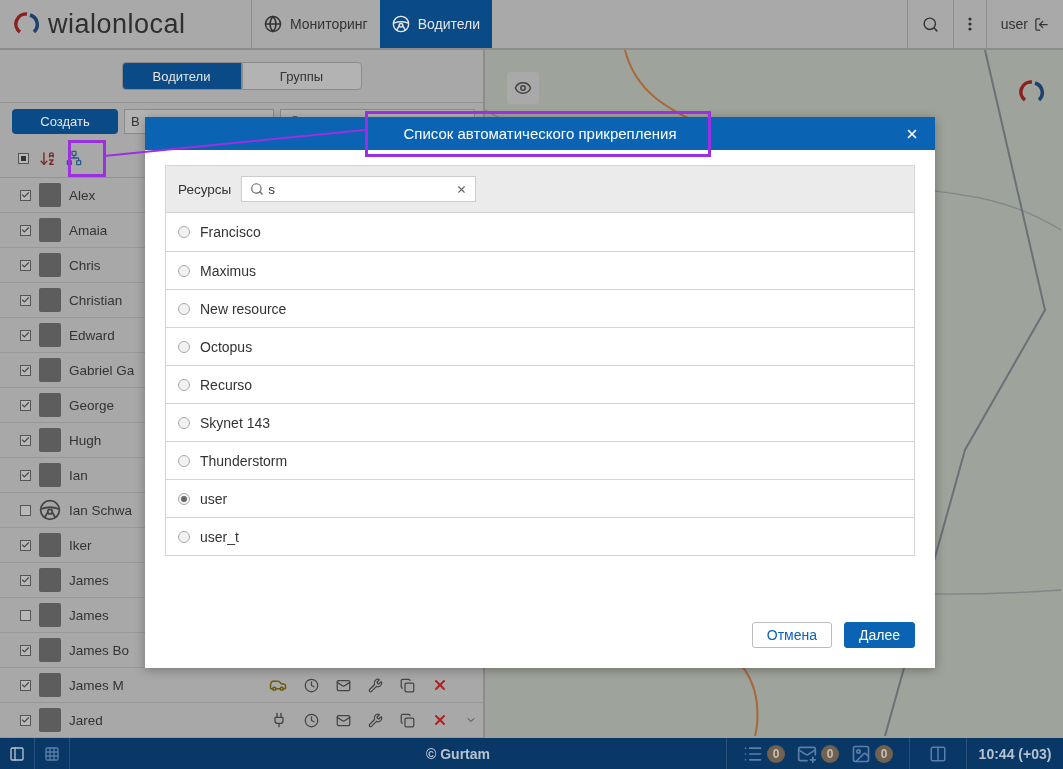 This screenshot has height=769, width=1063. What do you see at coordinates (243, 308) in the screenshot?
I see `resource-name: New resource` at bounding box center [243, 308].